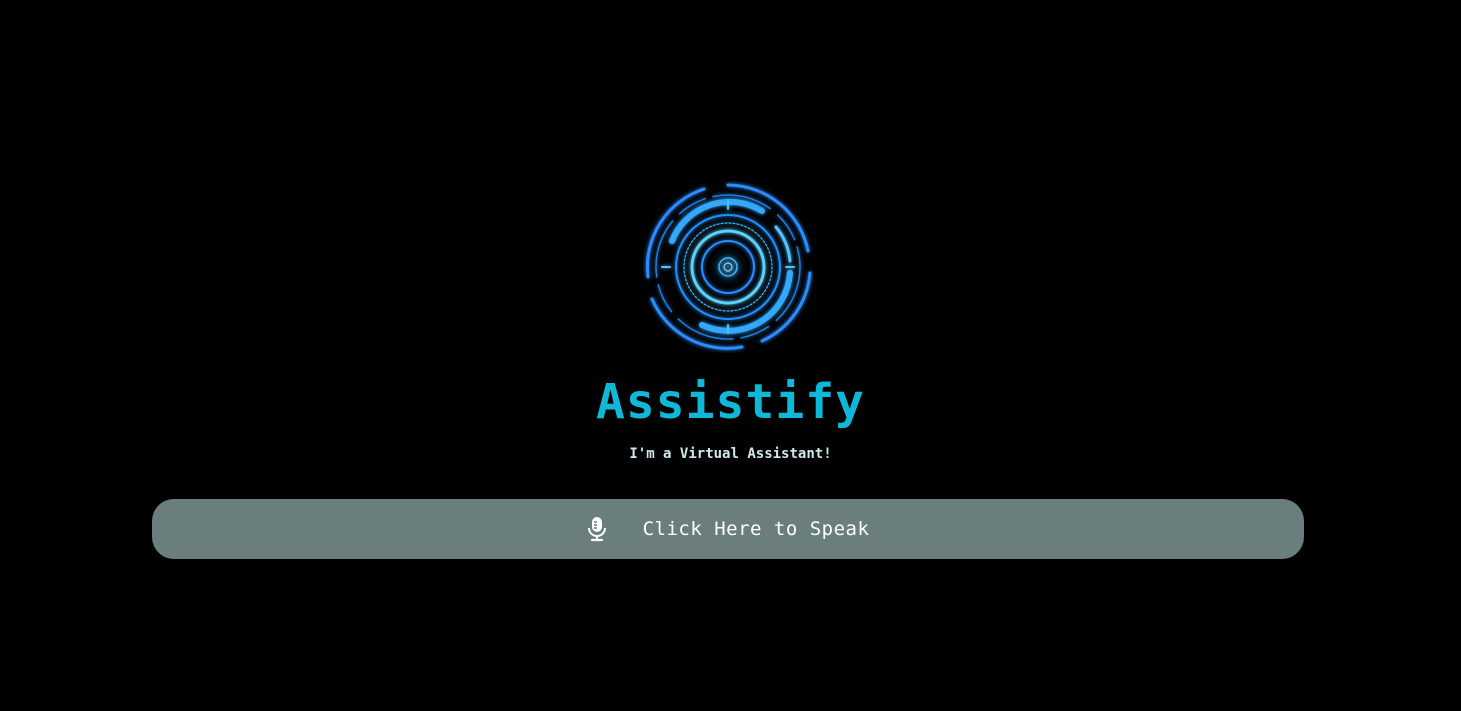 Image resolution: width=1461 pixels, height=711 pixels. Describe the element at coordinates (730, 454) in the screenshot. I see `app-subtitle: I'm a Virtual Assistant!` at that location.